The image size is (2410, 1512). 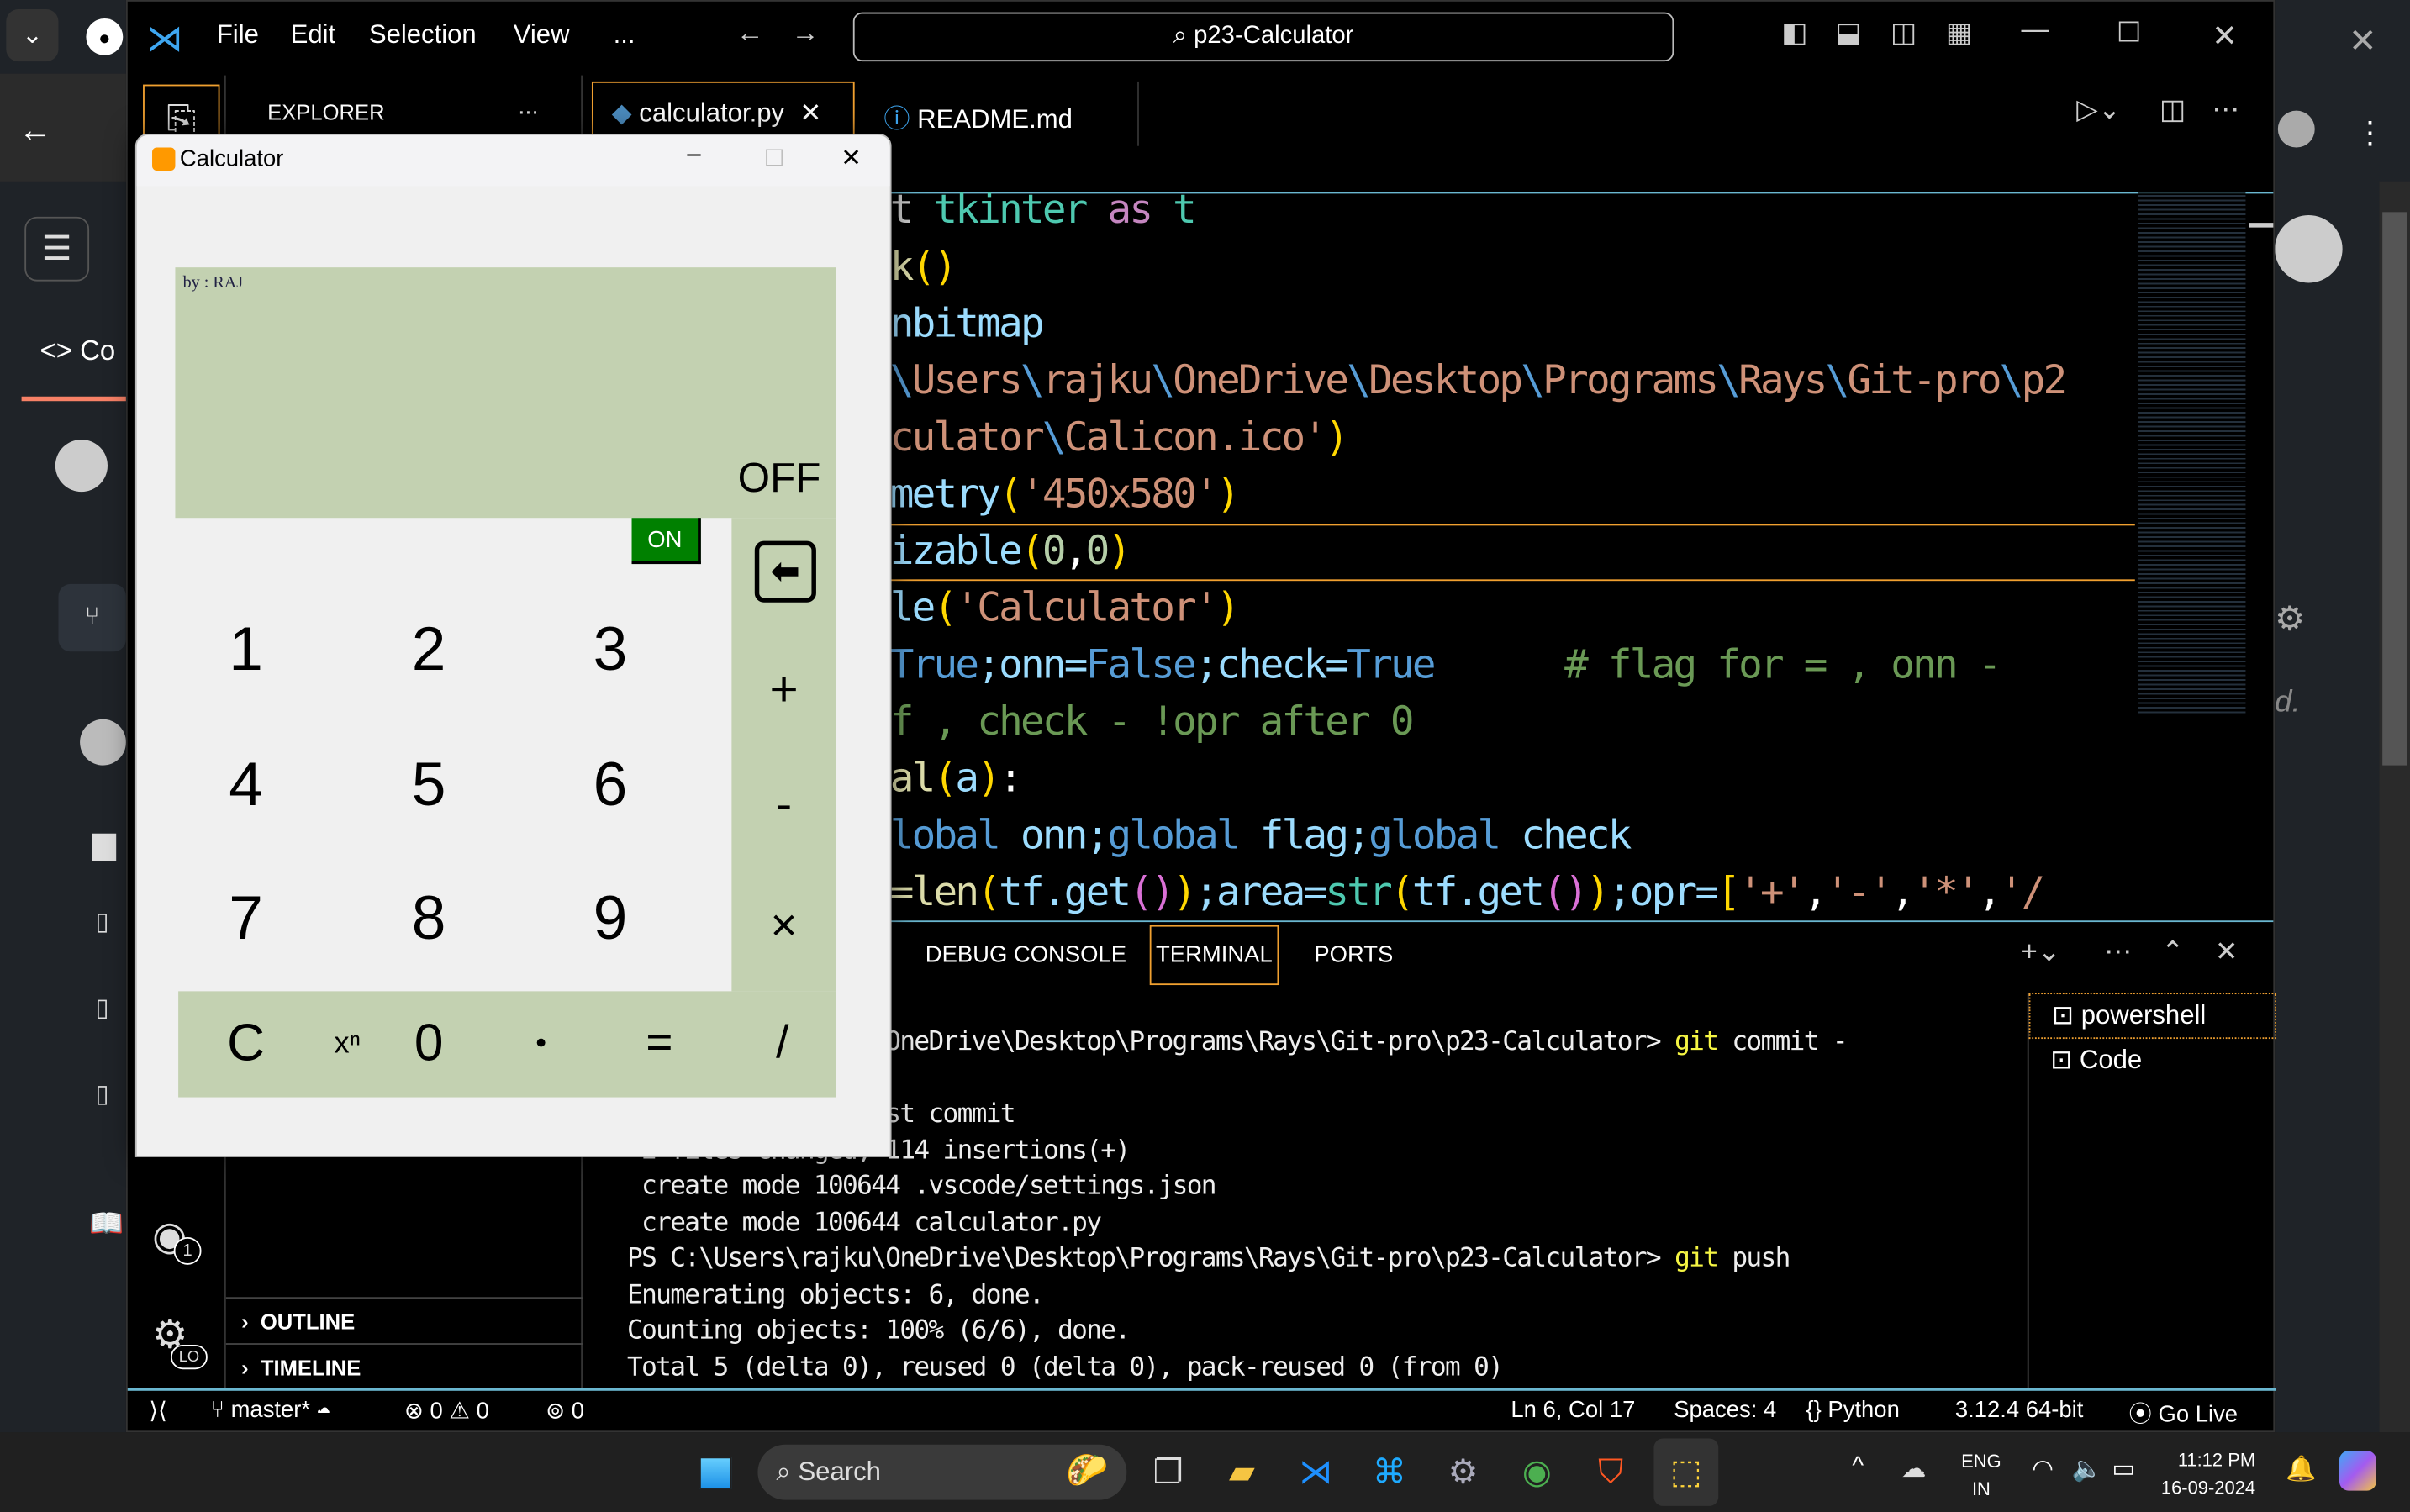 What do you see at coordinates (782, 1044) in the screenshot?
I see `divide-button: /` at bounding box center [782, 1044].